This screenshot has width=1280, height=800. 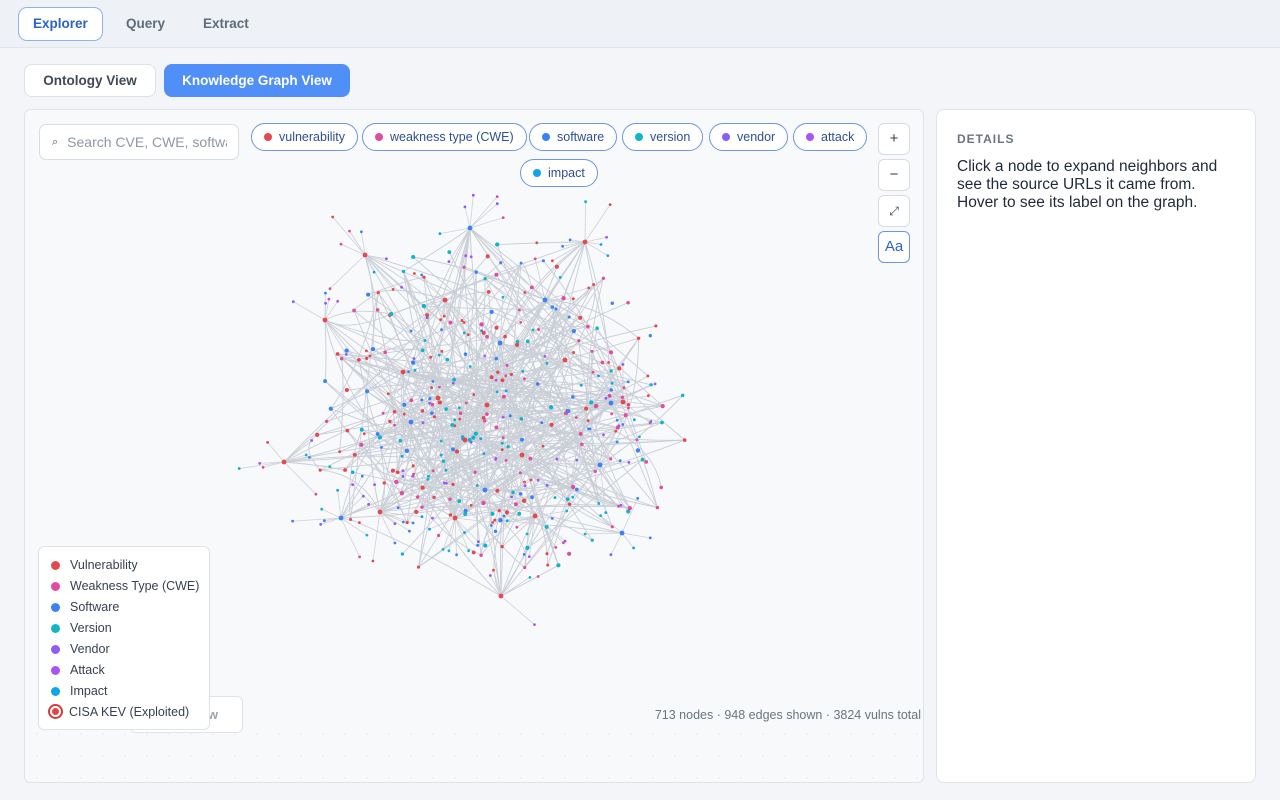 What do you see at coordinates (894, 175) in the screenshot?
I see `zoom-out-button: −` at bounding box center [894, 175].